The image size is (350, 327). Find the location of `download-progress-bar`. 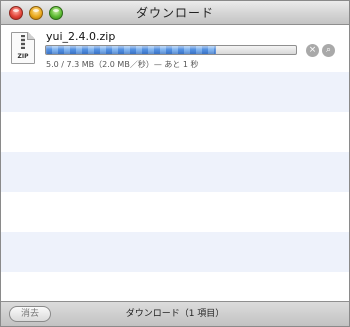

download-progress-bar is located at coordinates (171, 50).